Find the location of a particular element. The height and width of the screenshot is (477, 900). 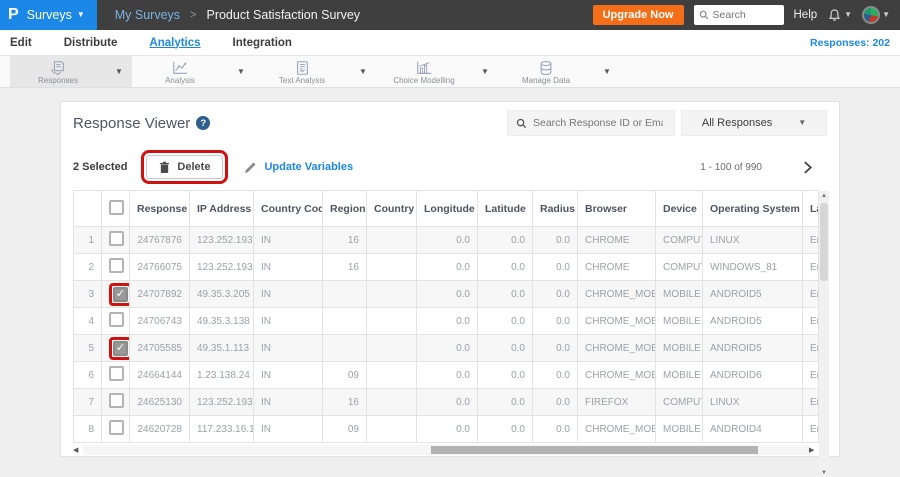

text-analysis-dropdown-caret: ▼ is located at coordinates (363, 71).